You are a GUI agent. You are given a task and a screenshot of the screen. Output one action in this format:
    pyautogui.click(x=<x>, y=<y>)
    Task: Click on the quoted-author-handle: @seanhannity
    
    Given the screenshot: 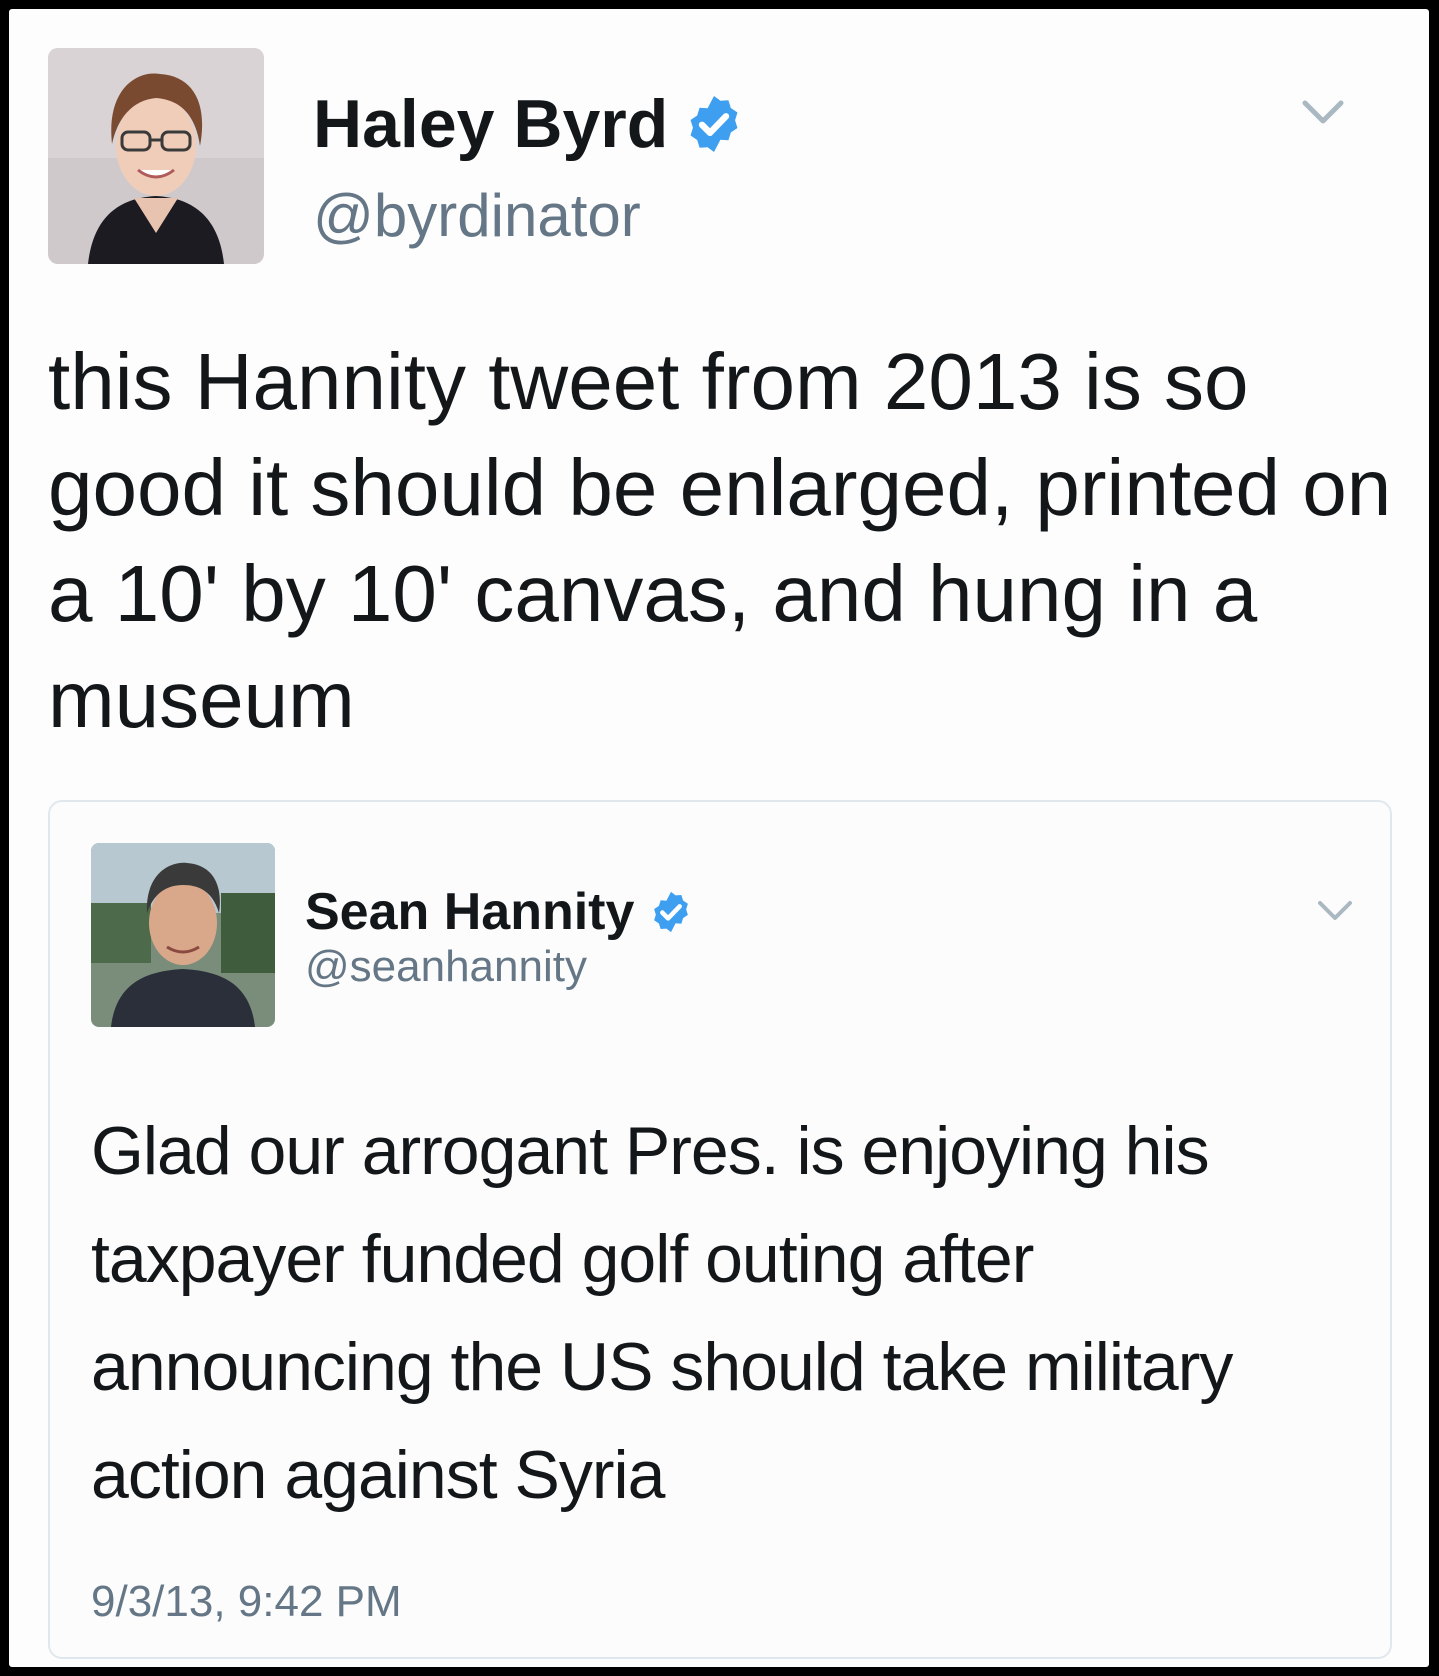 What is the action you would take?
    pyautogui.click(x=446, y=967)
    